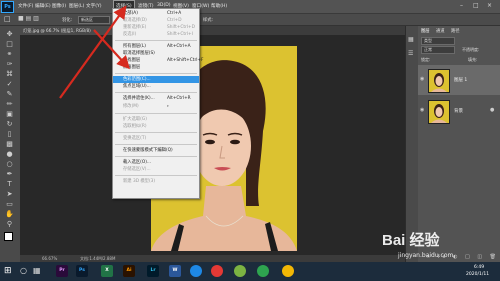 The width and height of the screenshot is (500, 281). Describe the element at coordinates (426, 255) in the screenshot. I see `watermark-url: jingyan.baidu.com` at that location.